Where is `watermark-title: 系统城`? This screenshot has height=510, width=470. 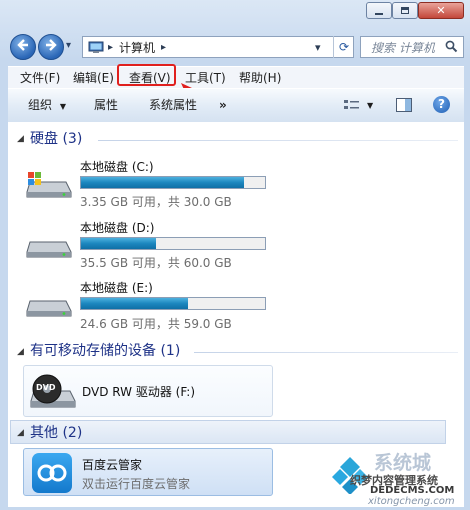 watermark-title: 系统城 is located at coordinates (403, 463).